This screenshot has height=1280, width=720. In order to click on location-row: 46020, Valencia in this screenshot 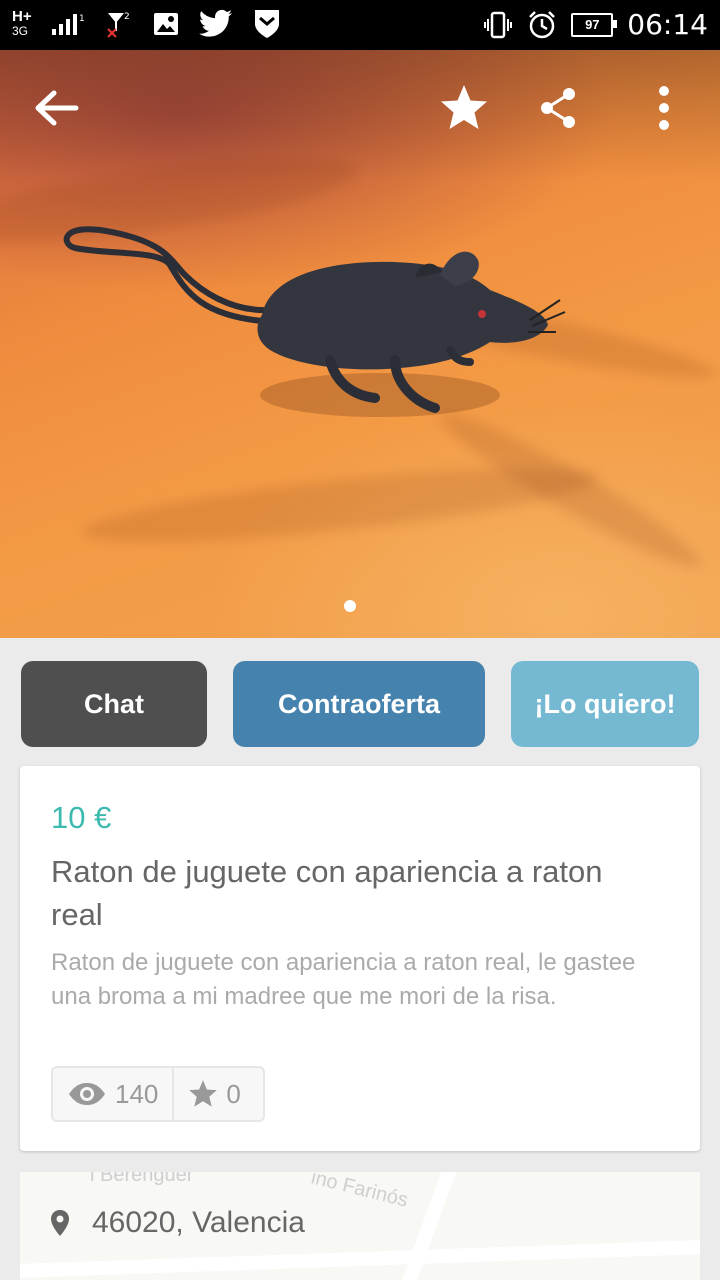, I will do `click(177, 1223)`.